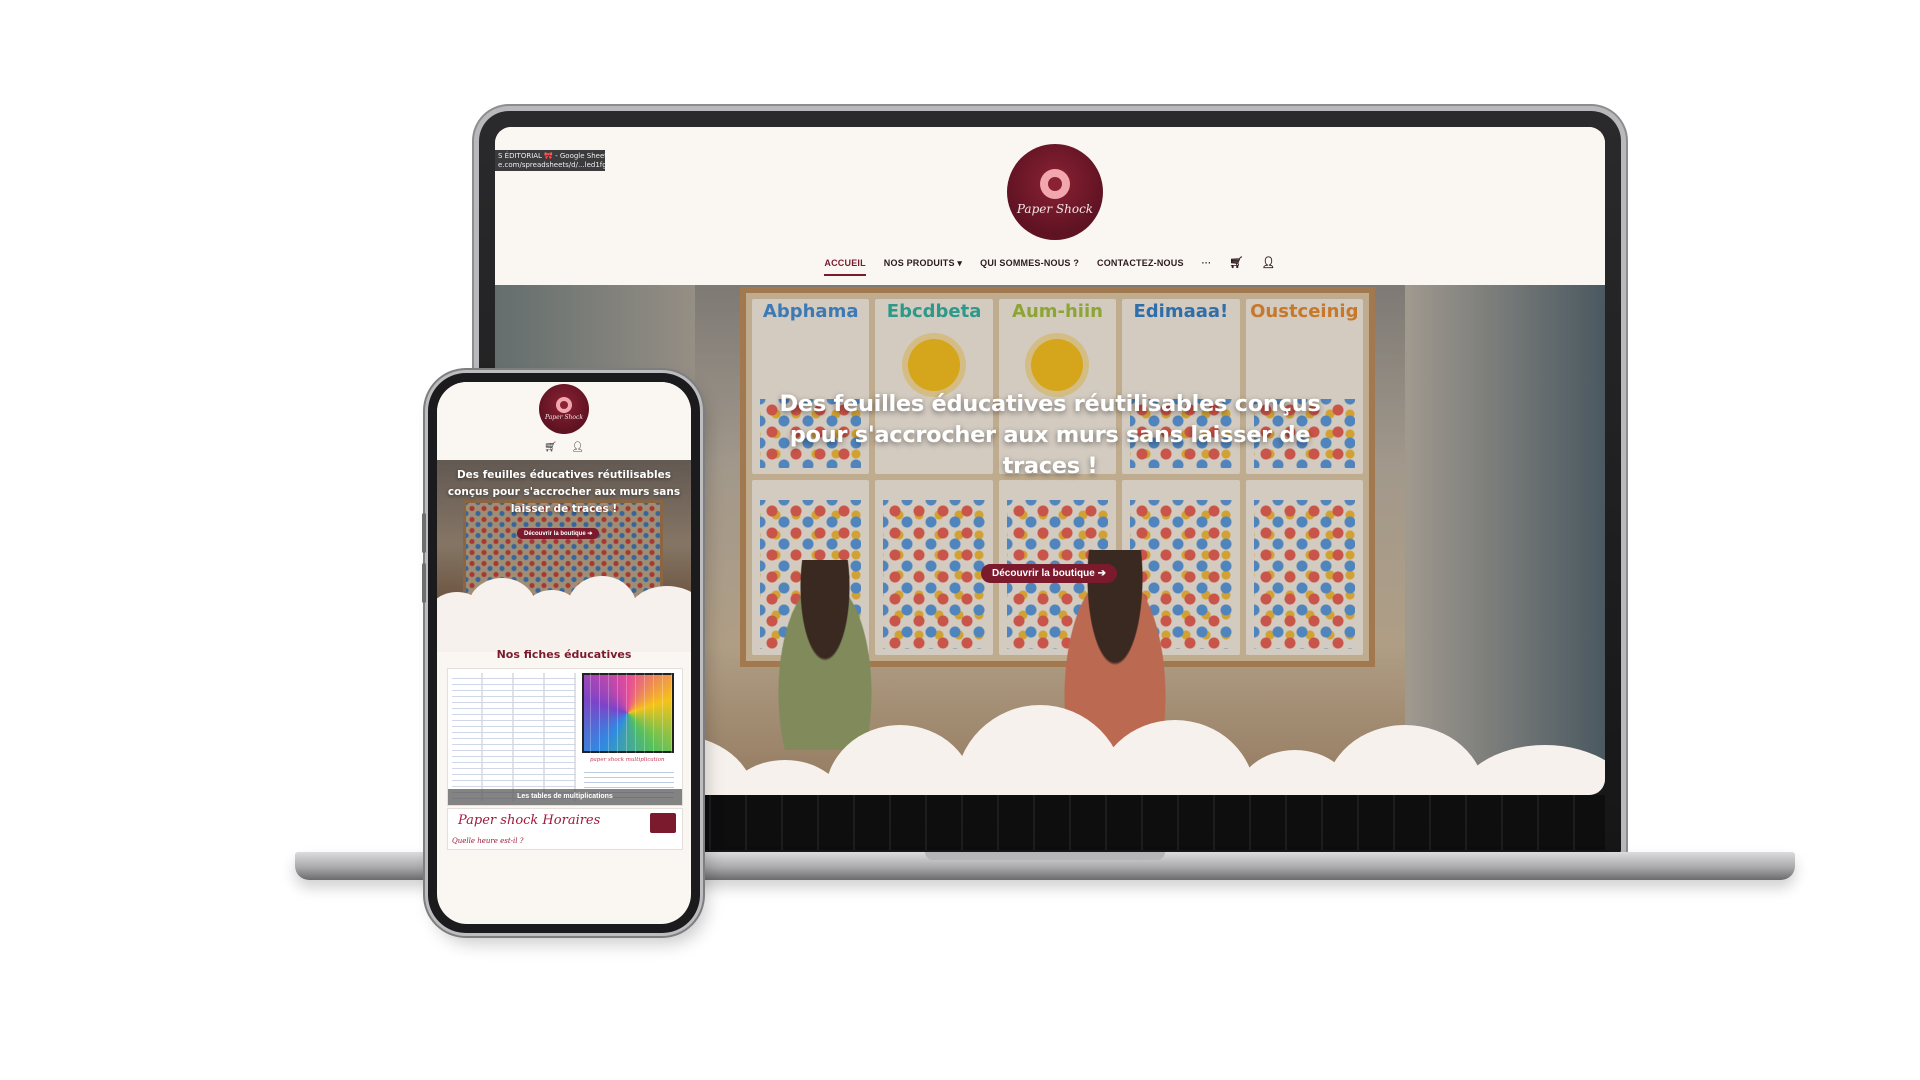 Image resolution: width=1920 pixels, height=1080 pixels. I want to click on product-card-caption: Les tables de multiplications, so click(565, 797).